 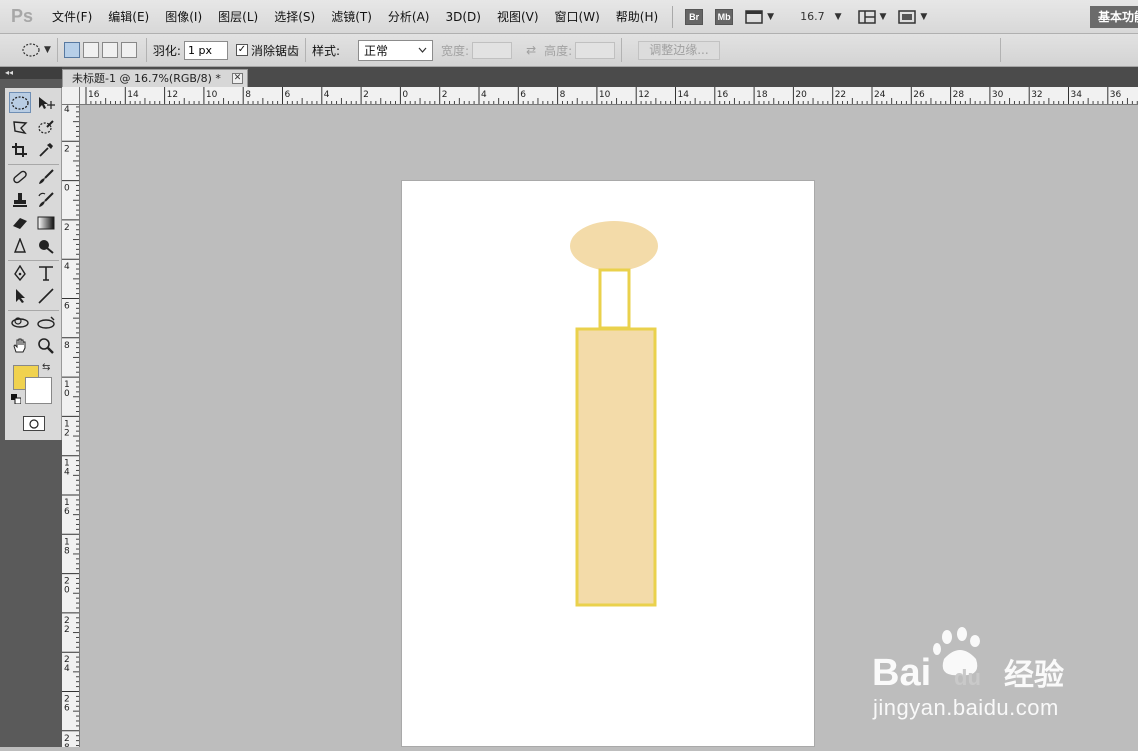 What do you see at coordinates (146, 78) in the screenshot?
I see `document-tab-title: 未标题-1 @ 16.7%(RGB/8) *` at bounding box center [146, 78].